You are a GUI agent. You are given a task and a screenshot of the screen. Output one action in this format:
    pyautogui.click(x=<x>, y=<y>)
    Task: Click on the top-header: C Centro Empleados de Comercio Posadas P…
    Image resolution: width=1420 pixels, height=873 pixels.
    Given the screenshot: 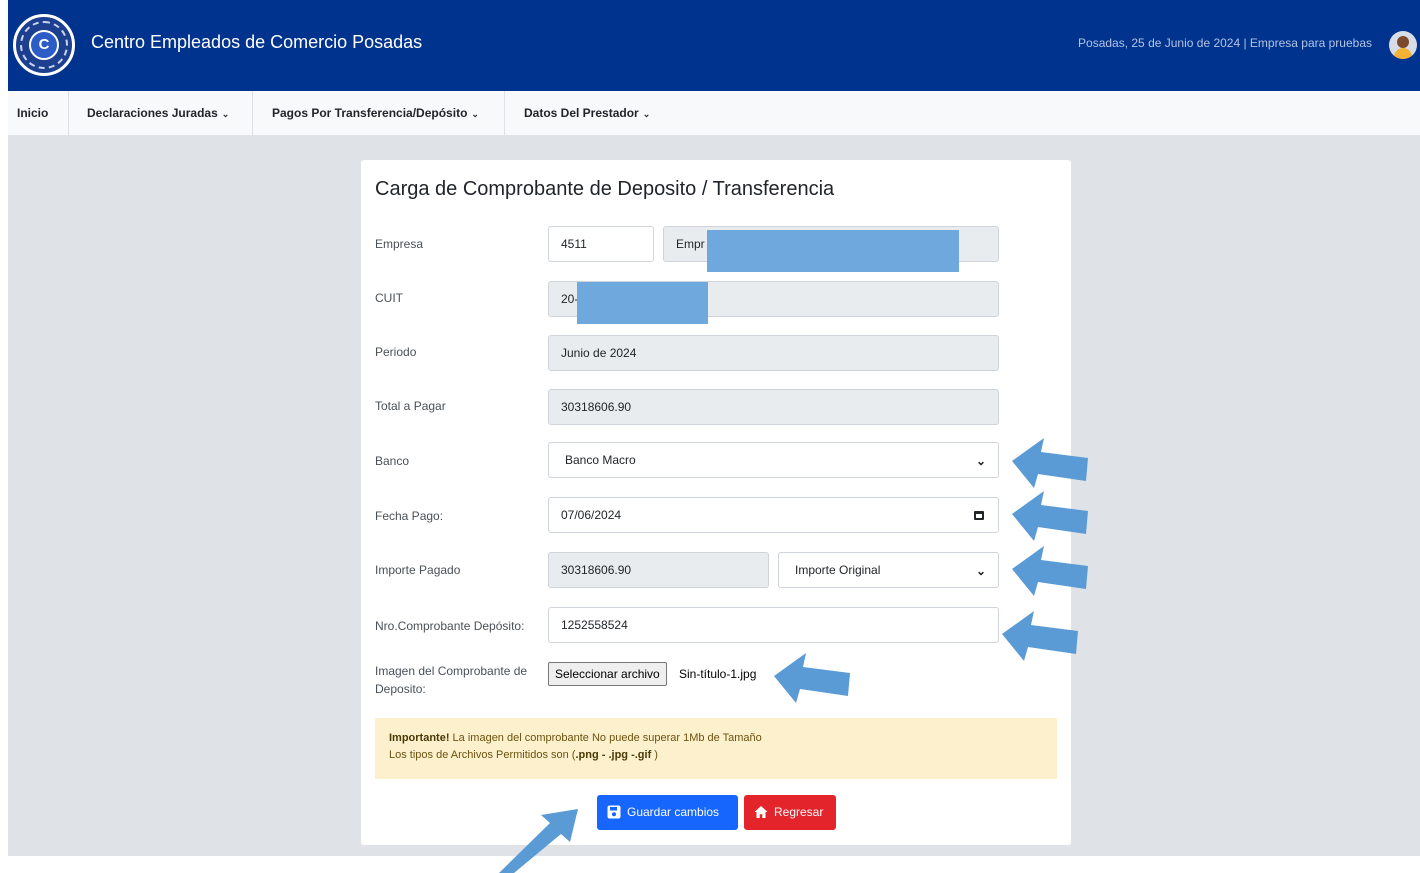 What is the action you would take?
    pyautogui.click(x=714, y=45)
    